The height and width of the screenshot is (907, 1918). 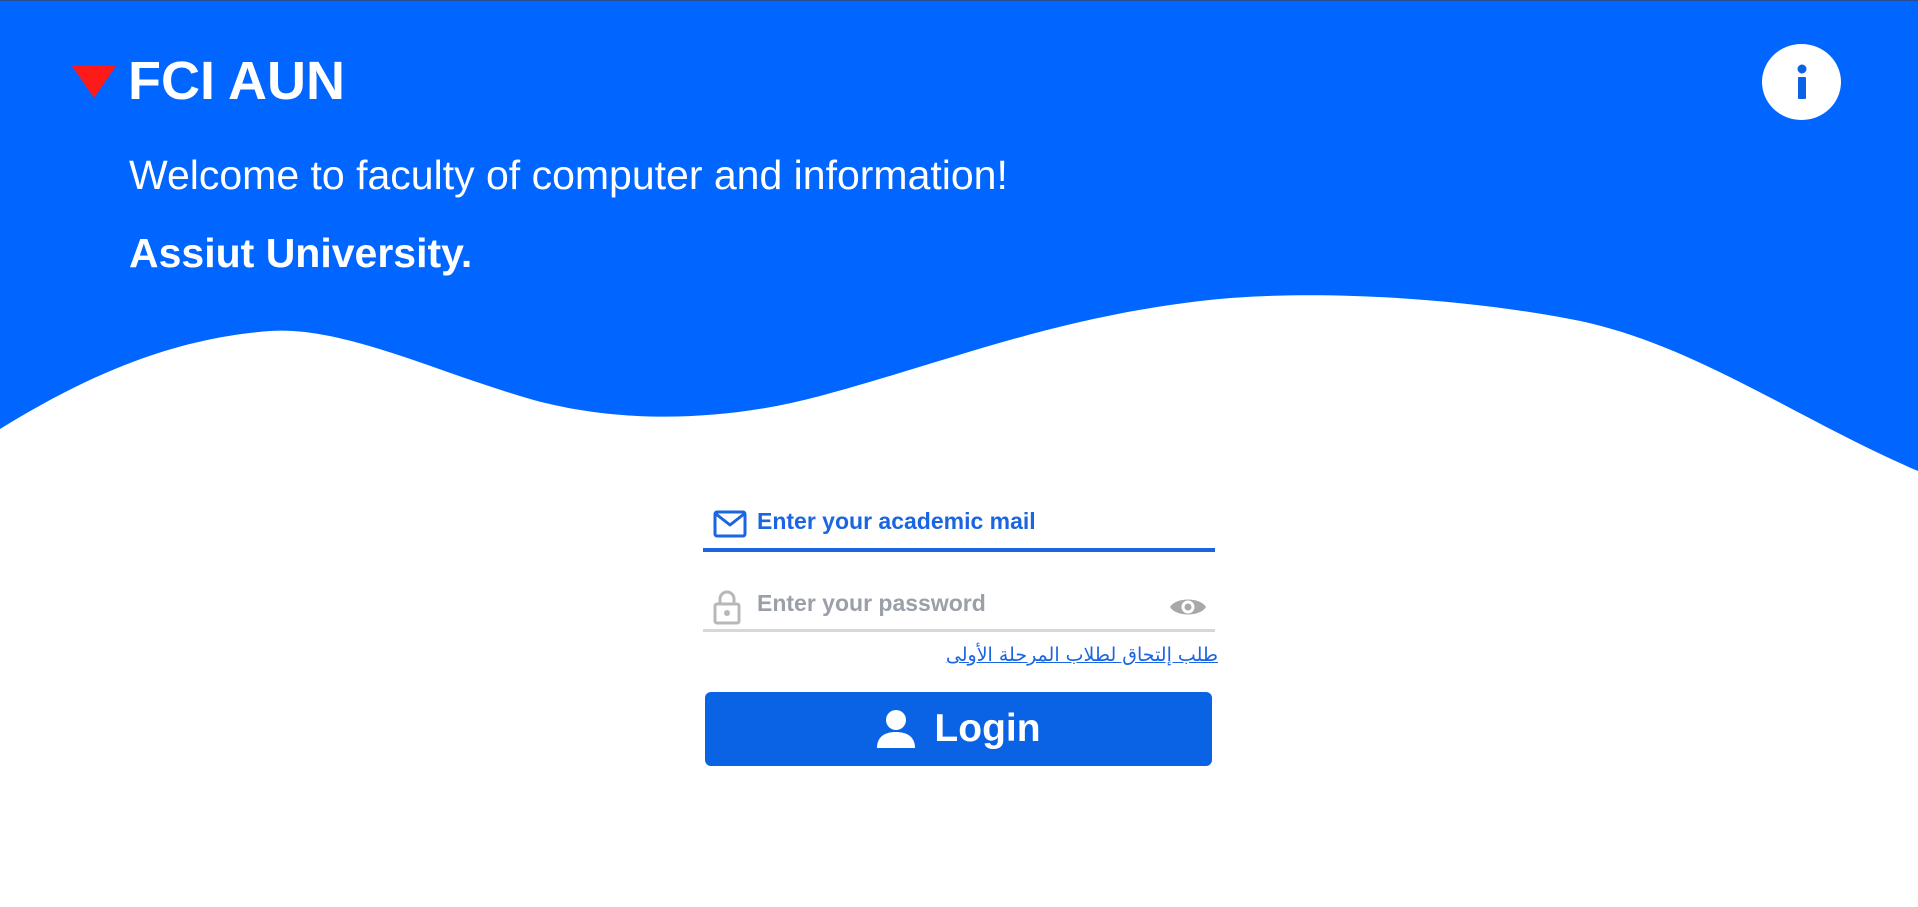 What do you see at coordinates (960, 655) in the screenshot?
I see `first-year-enrollment-link: طلب إلتحاق لطلاب المرحلة الأولى` at bounding box center [960, 655].